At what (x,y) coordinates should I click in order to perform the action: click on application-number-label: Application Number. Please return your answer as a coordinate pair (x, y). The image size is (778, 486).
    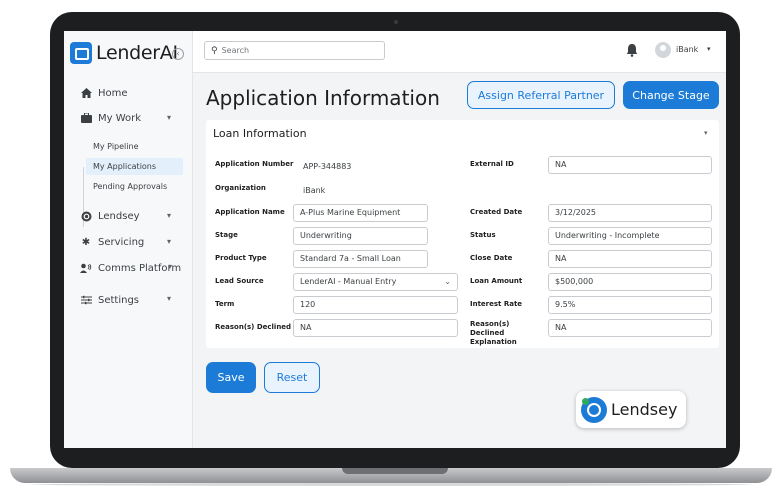
    Looking at the image, I should click on (254, 164).